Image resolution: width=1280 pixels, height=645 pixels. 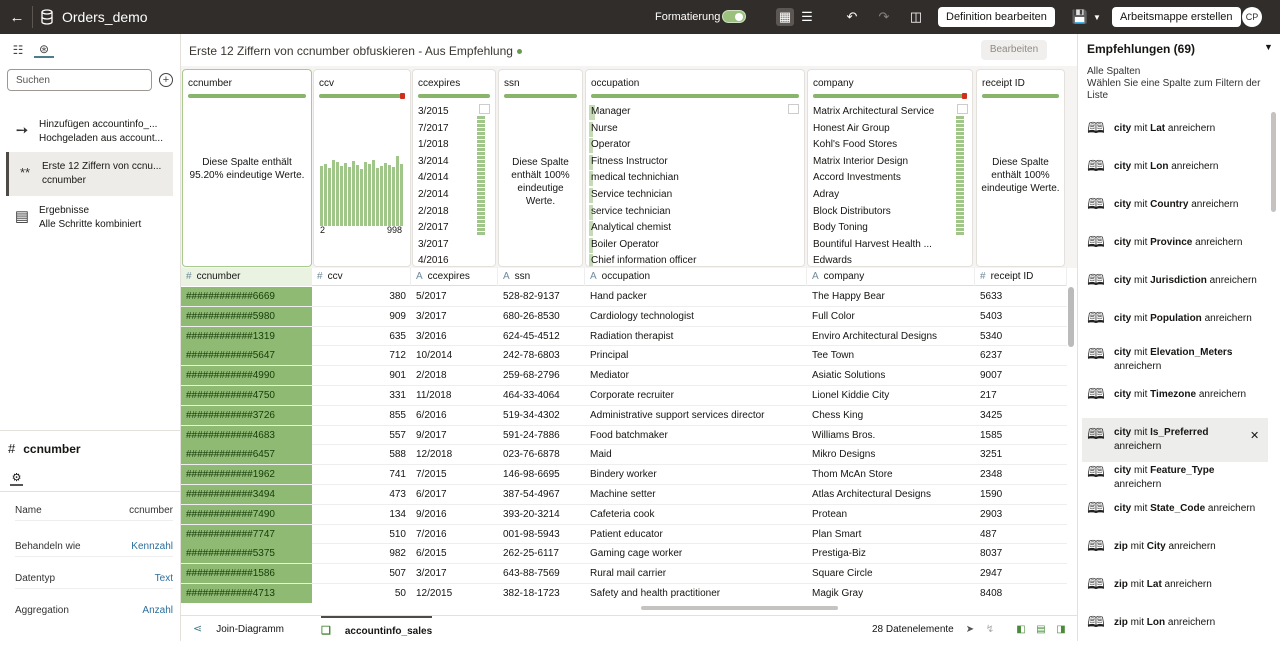 What do you see at coordinates (246, 534) in the screenshot?
I see `table-cell: ############7747` at bounding box center [246, 534].